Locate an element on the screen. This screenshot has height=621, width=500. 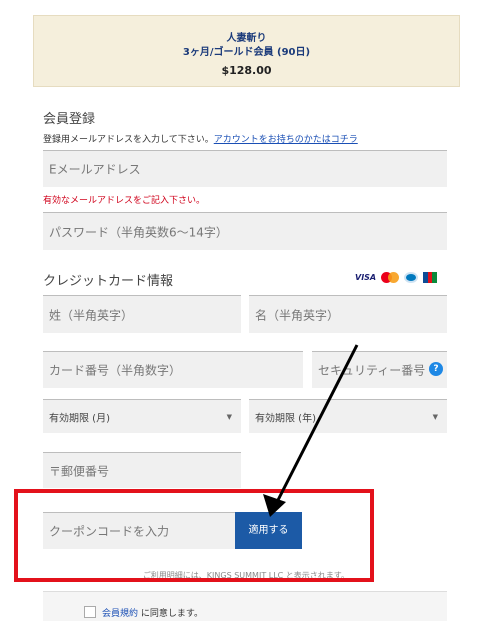
terms-text: に同意します。 is located at coordinates (170, 614).